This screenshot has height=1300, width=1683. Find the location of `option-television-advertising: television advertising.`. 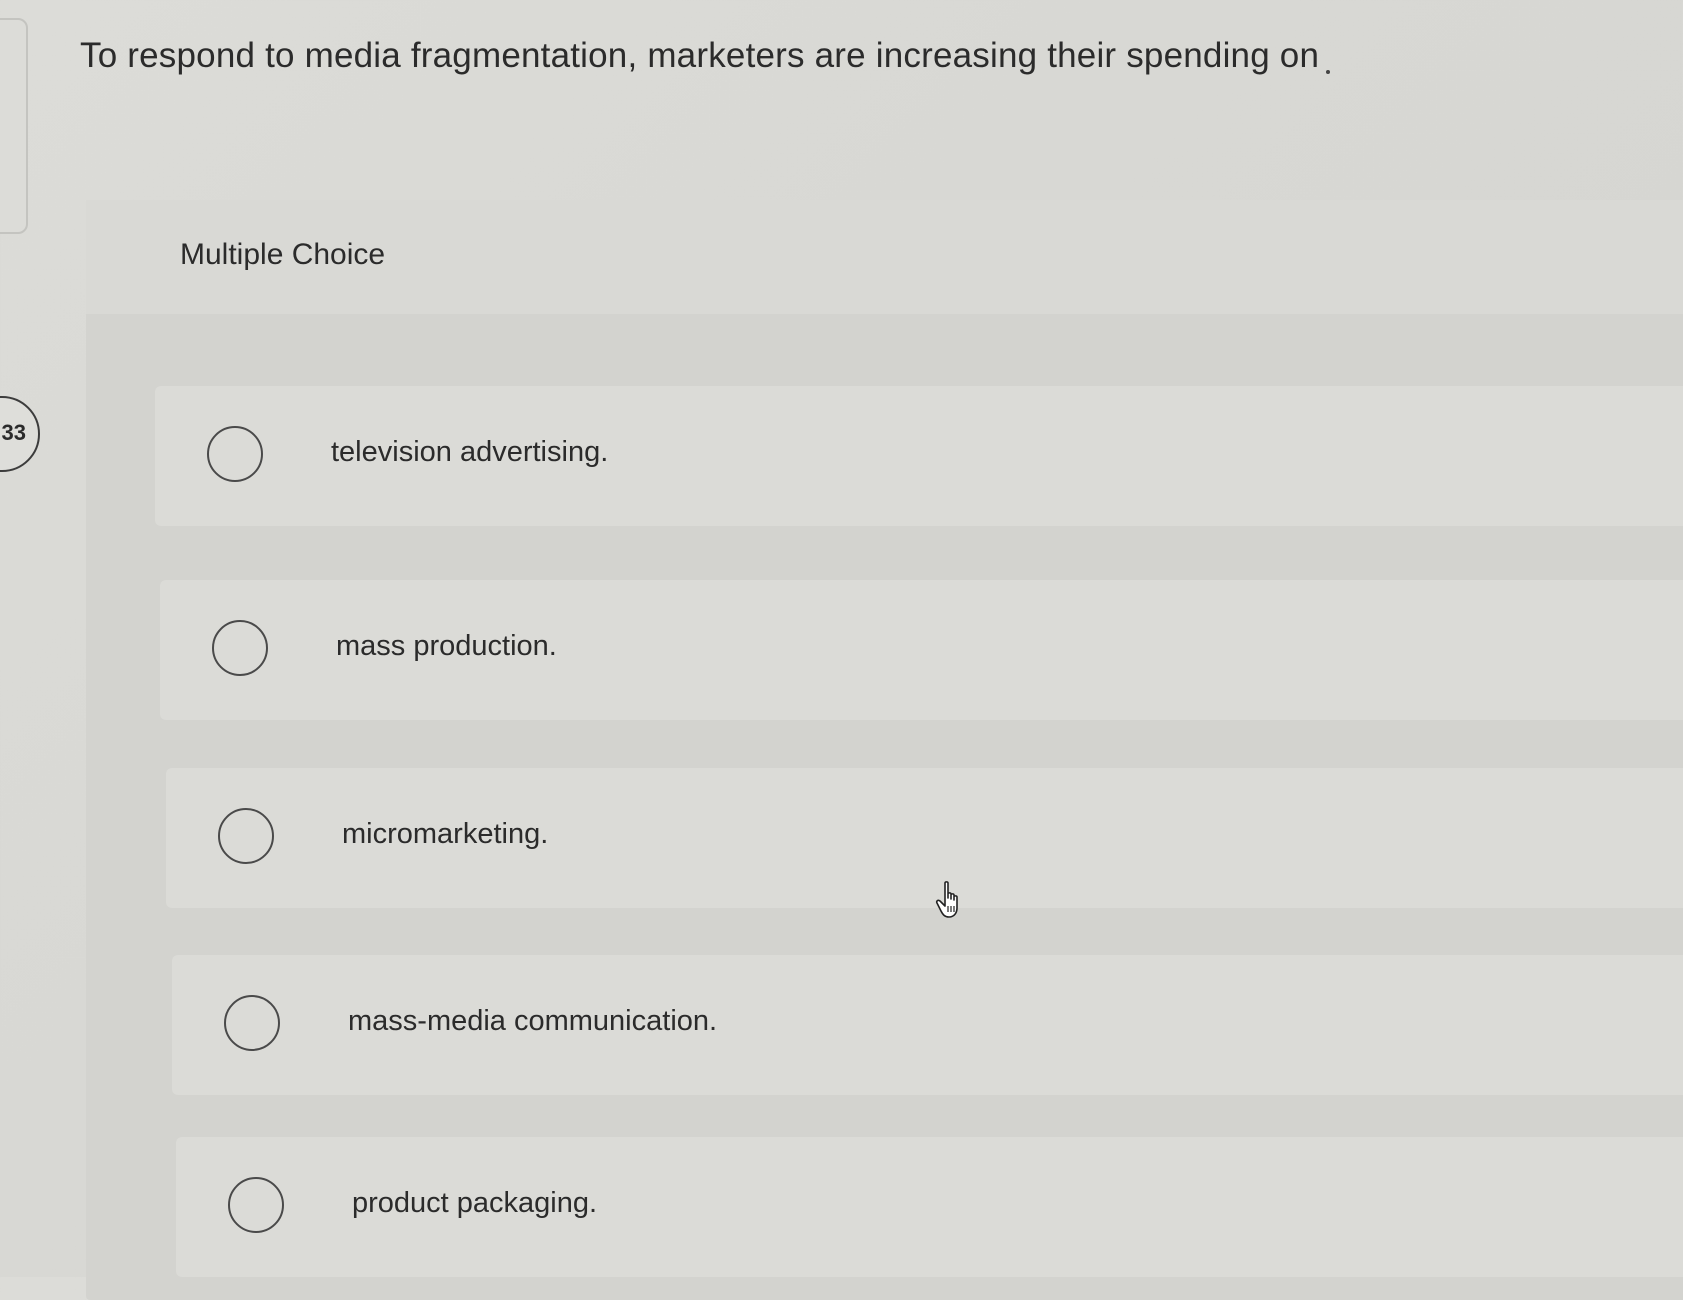

option-television-advertising: television advertising. is located at coordinates (919, 456).